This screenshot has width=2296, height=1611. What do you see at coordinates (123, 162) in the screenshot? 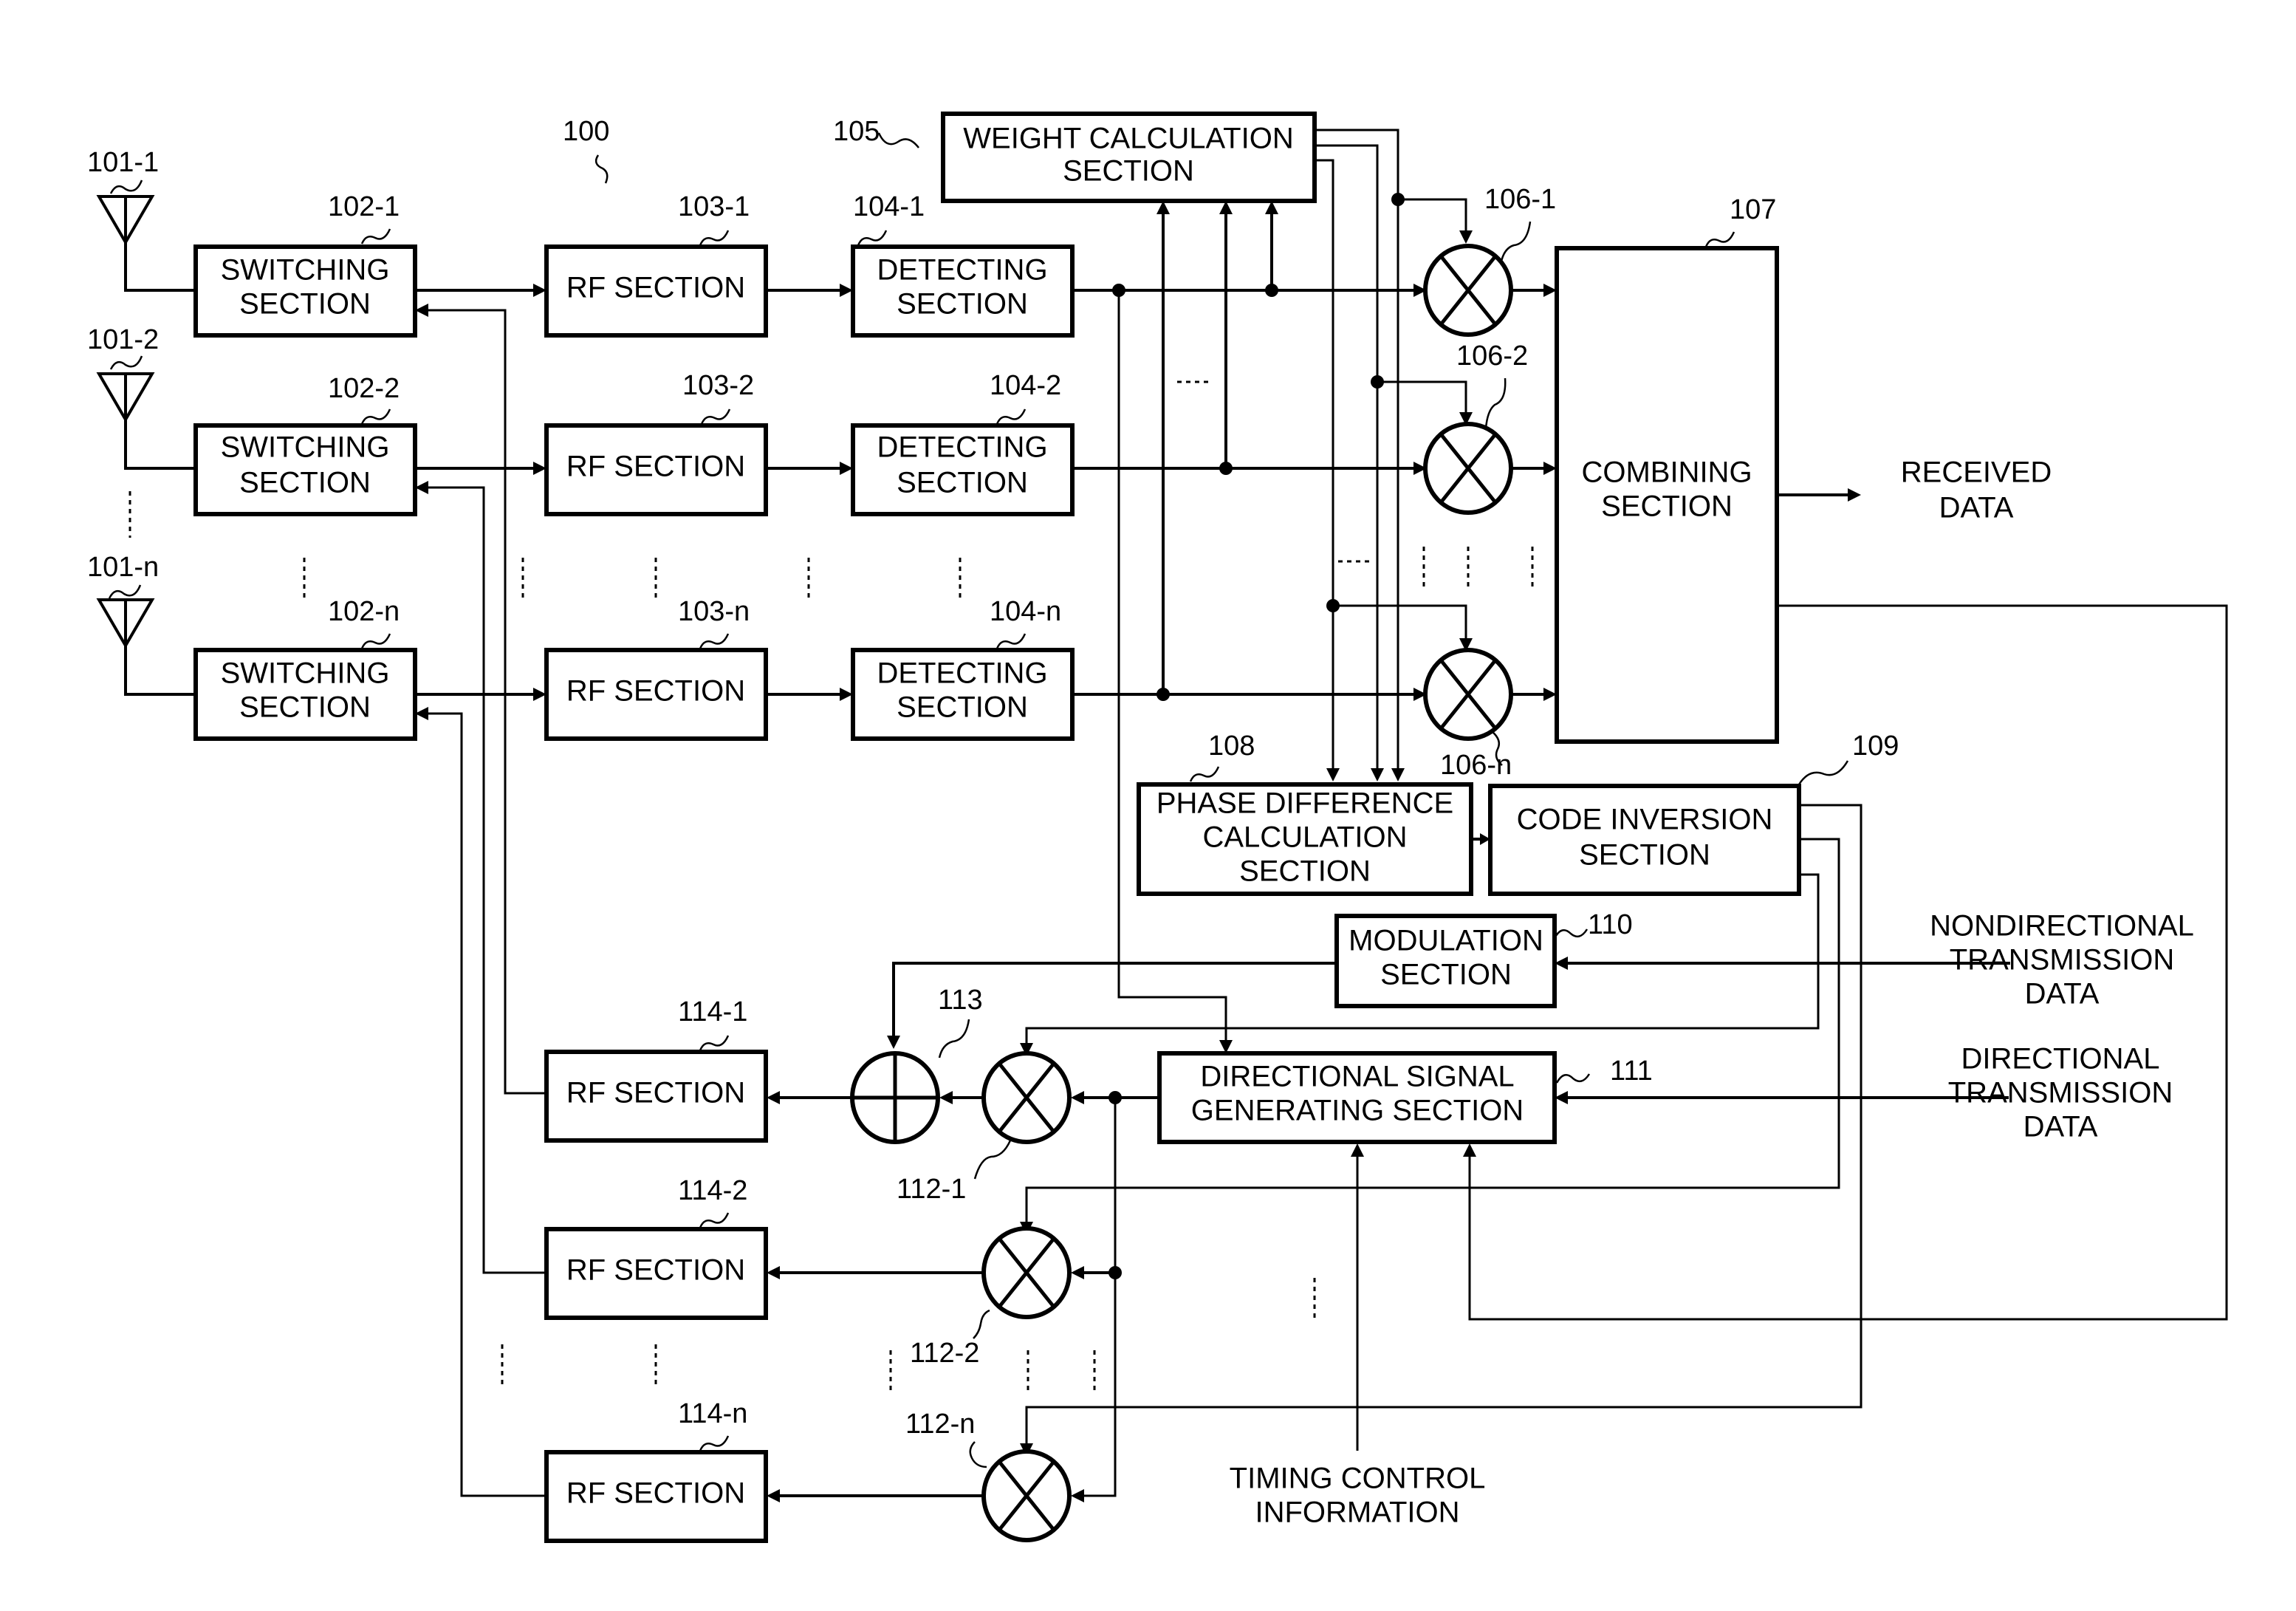
I see `antenna-ref: 101-1` at bounding box center [123, 162].